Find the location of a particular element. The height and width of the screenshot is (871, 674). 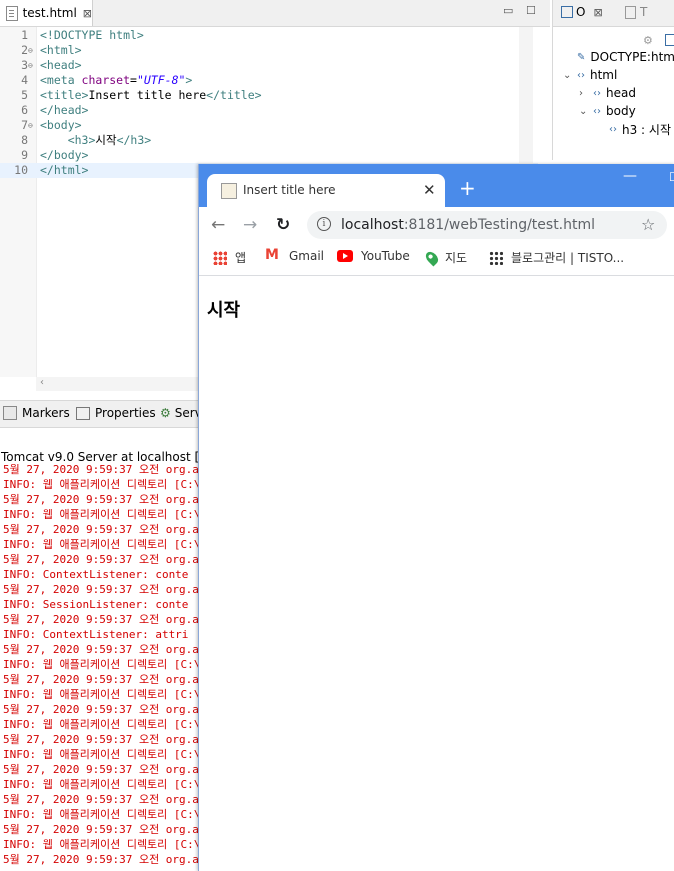

line-number: 10 is located at coordinates (21, 170).